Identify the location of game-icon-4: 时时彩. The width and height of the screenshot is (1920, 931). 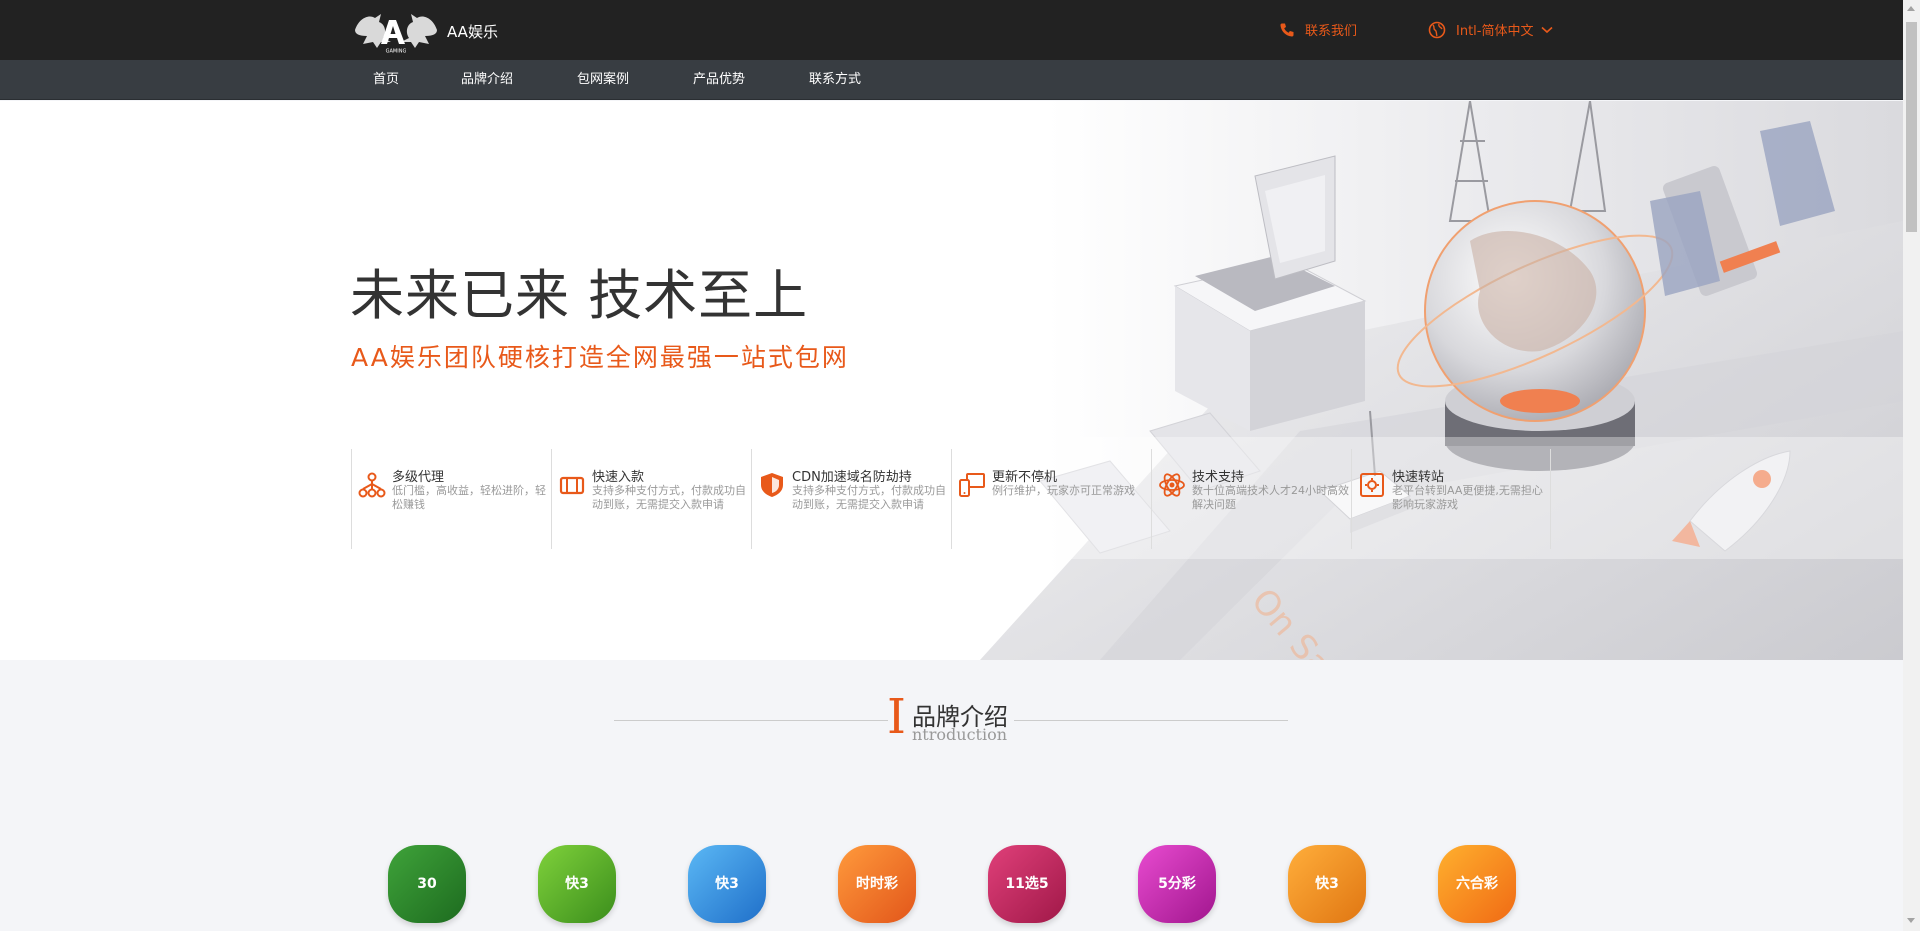
(877, 884).